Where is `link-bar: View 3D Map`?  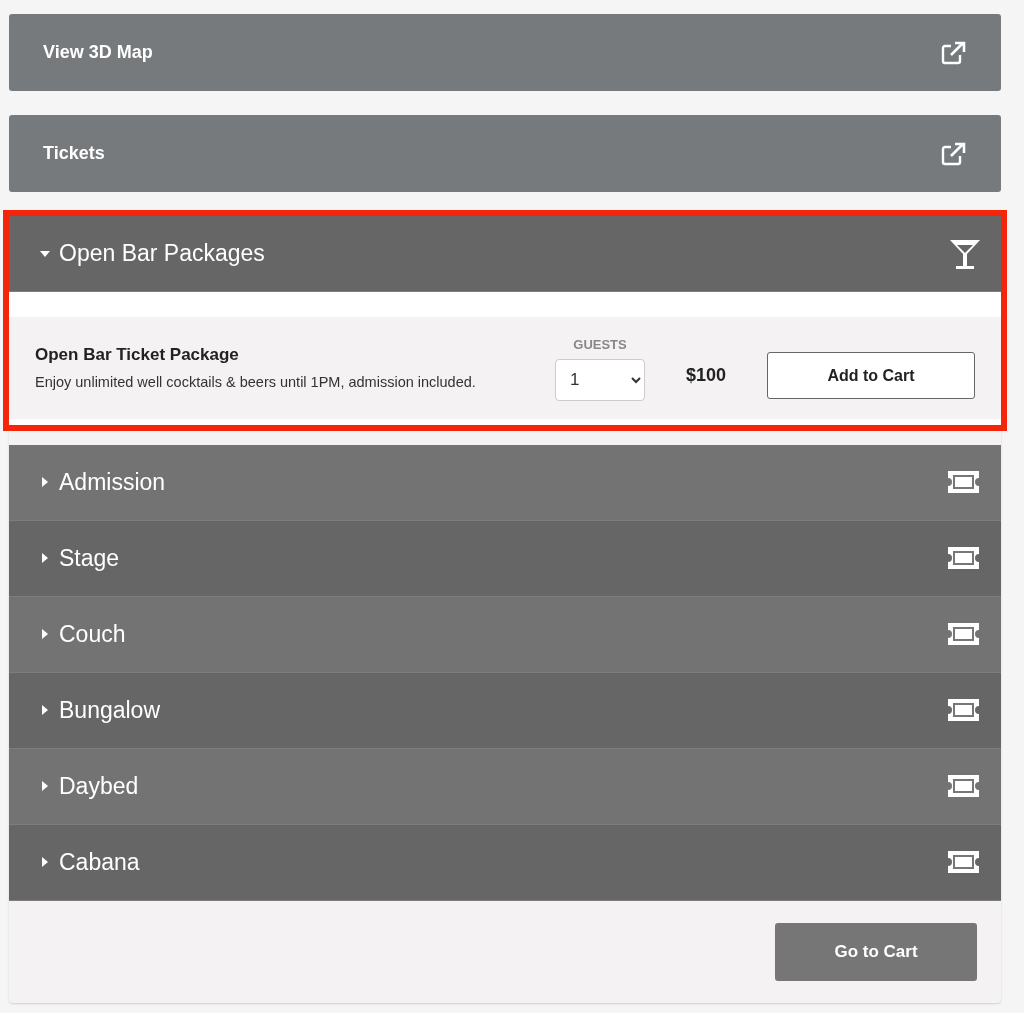
link-bar: View 3D Map is located at coordinates (505, 52).